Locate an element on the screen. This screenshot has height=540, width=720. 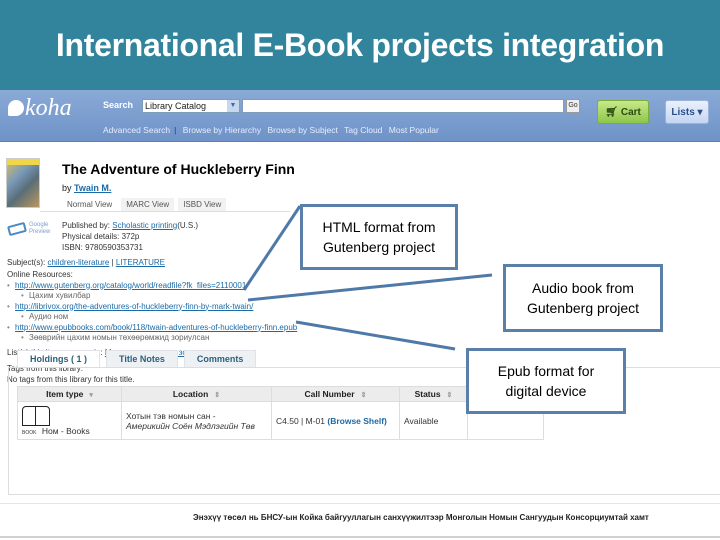
koha-logo: koha is located at coordinates (40, 108).